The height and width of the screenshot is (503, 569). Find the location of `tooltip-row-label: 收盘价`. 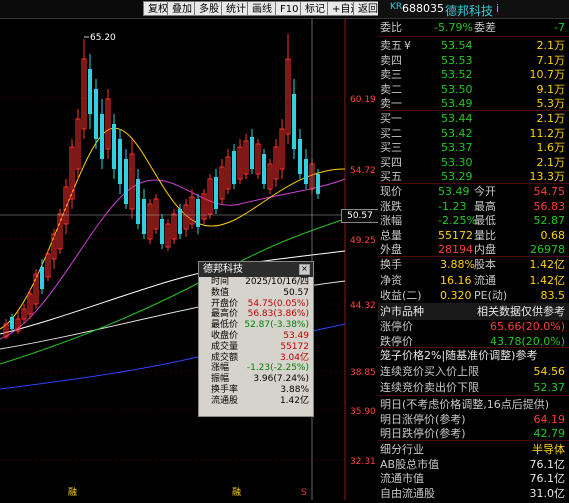

tooltip-row-label: 收盘价 is located at coordinates (225, 335).